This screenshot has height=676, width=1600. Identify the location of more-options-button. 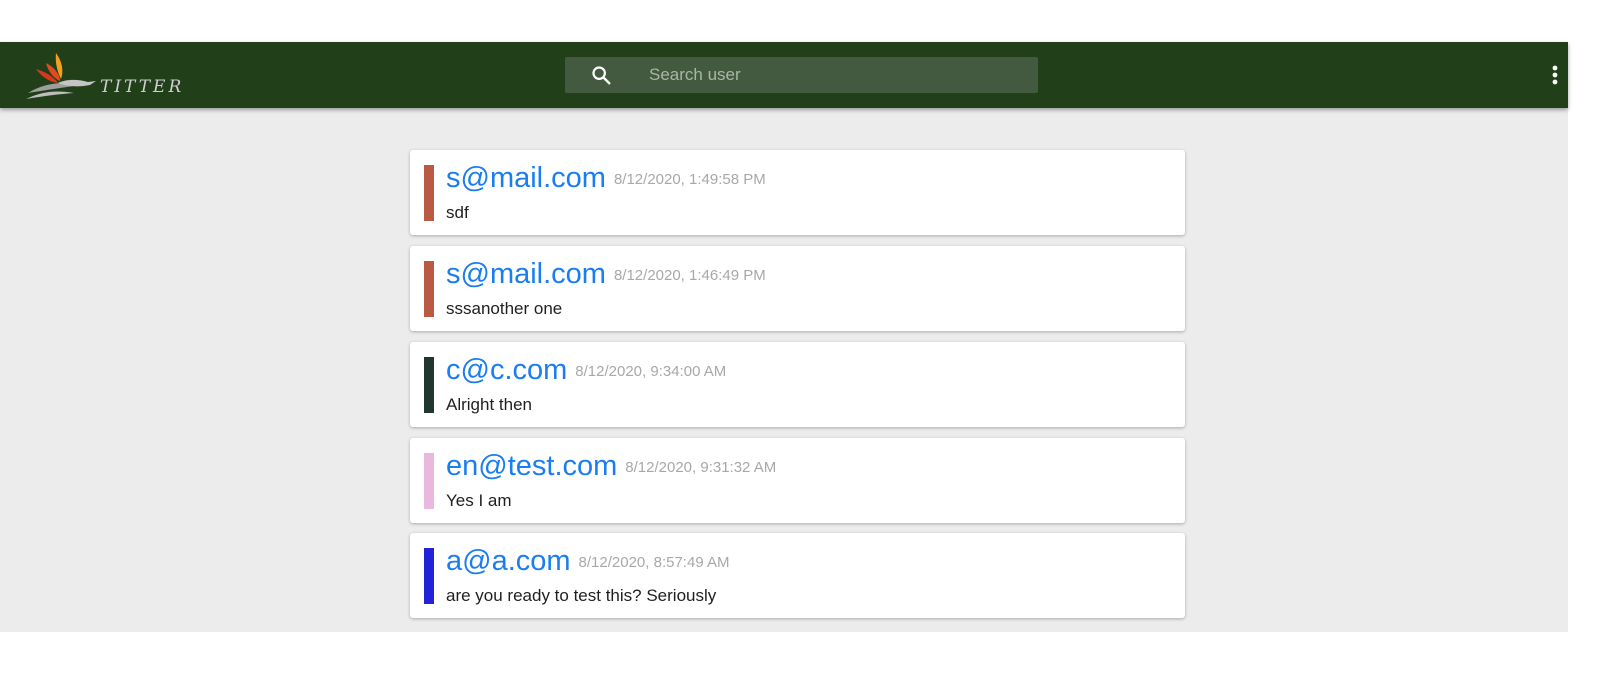
(1555, 75).